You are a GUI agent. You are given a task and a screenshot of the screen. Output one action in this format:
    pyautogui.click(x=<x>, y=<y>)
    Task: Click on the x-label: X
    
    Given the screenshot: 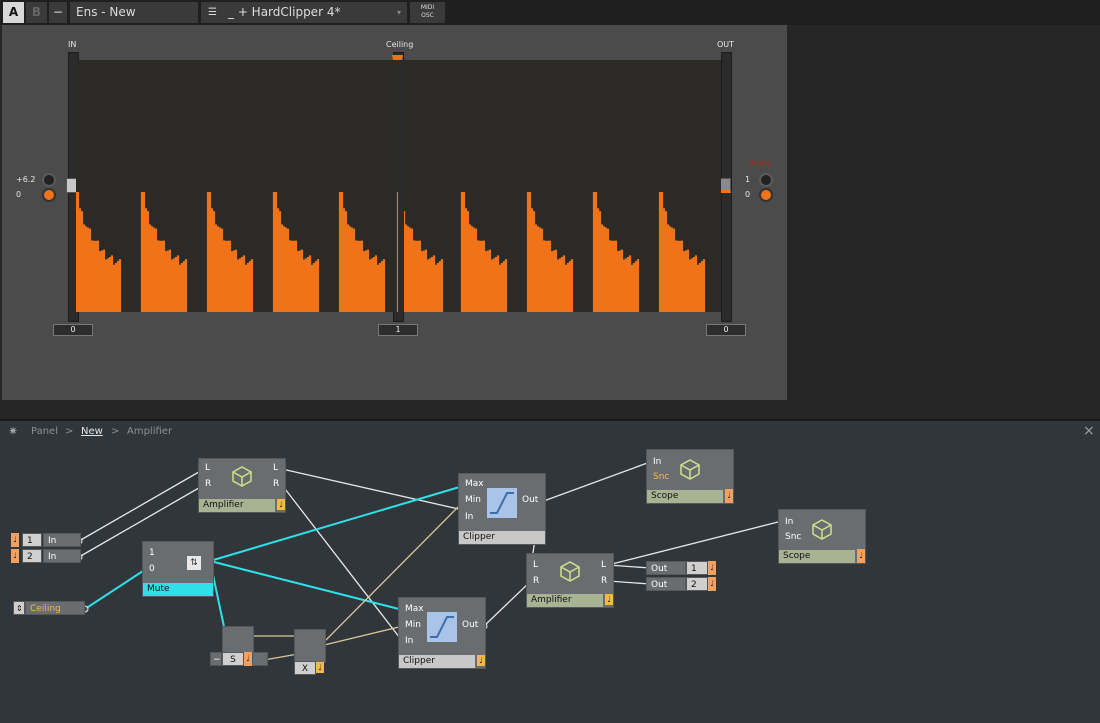 What is the action you would take?
    pyautogui.click(x=305, y=668)
    